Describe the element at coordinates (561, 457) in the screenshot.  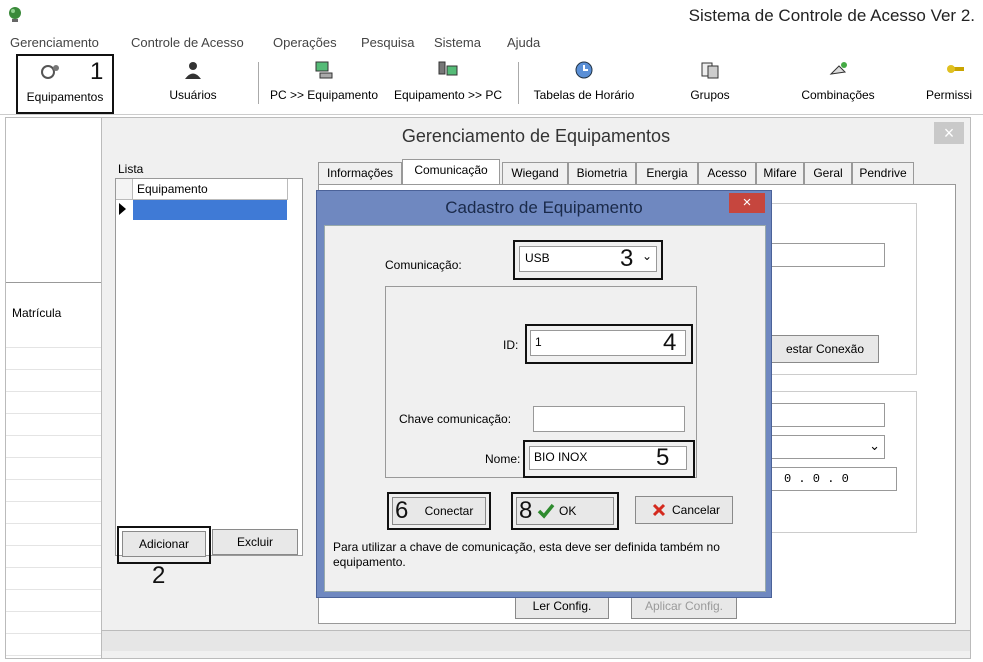
I see `nome-value: BIO INOX` at that location.